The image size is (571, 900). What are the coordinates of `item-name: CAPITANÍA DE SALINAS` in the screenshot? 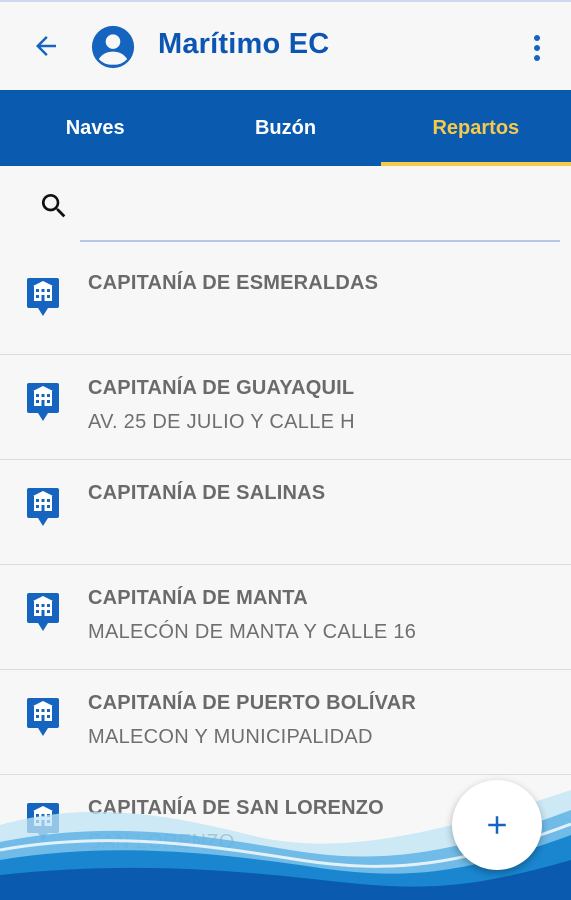 It's located at (207, 493).